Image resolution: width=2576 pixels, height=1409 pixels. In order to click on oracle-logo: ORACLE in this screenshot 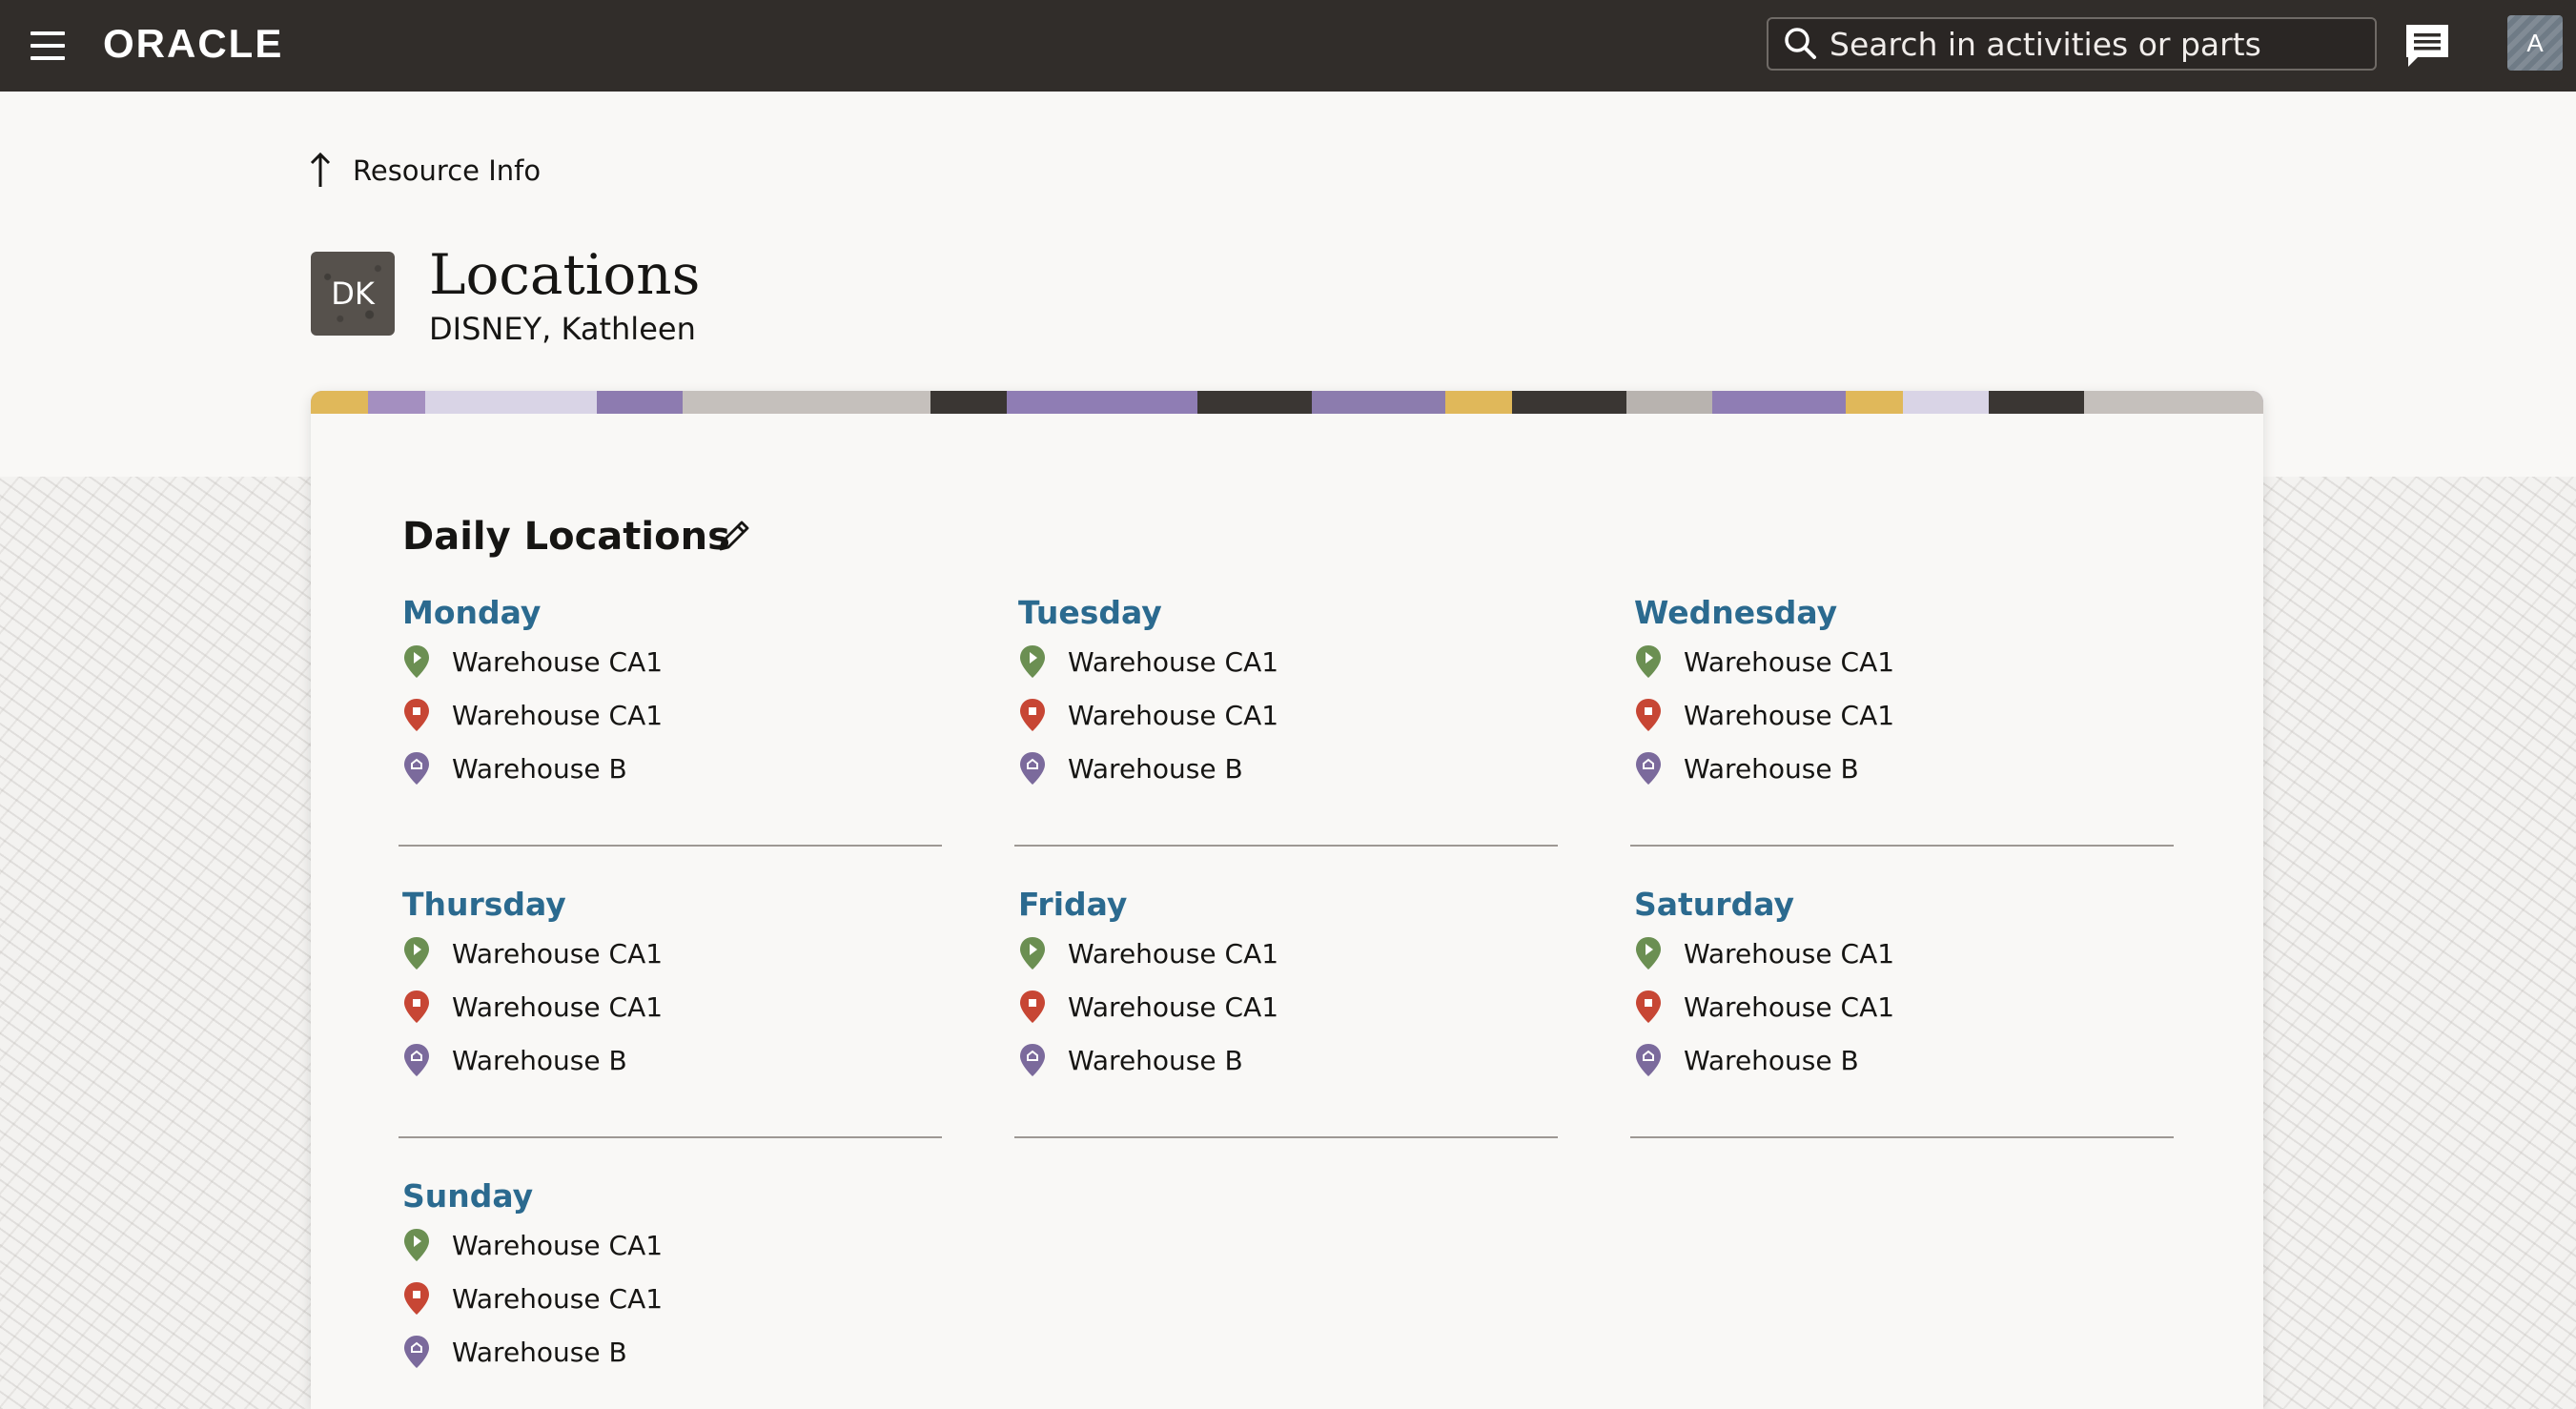, I will do `click(222, 44)`.